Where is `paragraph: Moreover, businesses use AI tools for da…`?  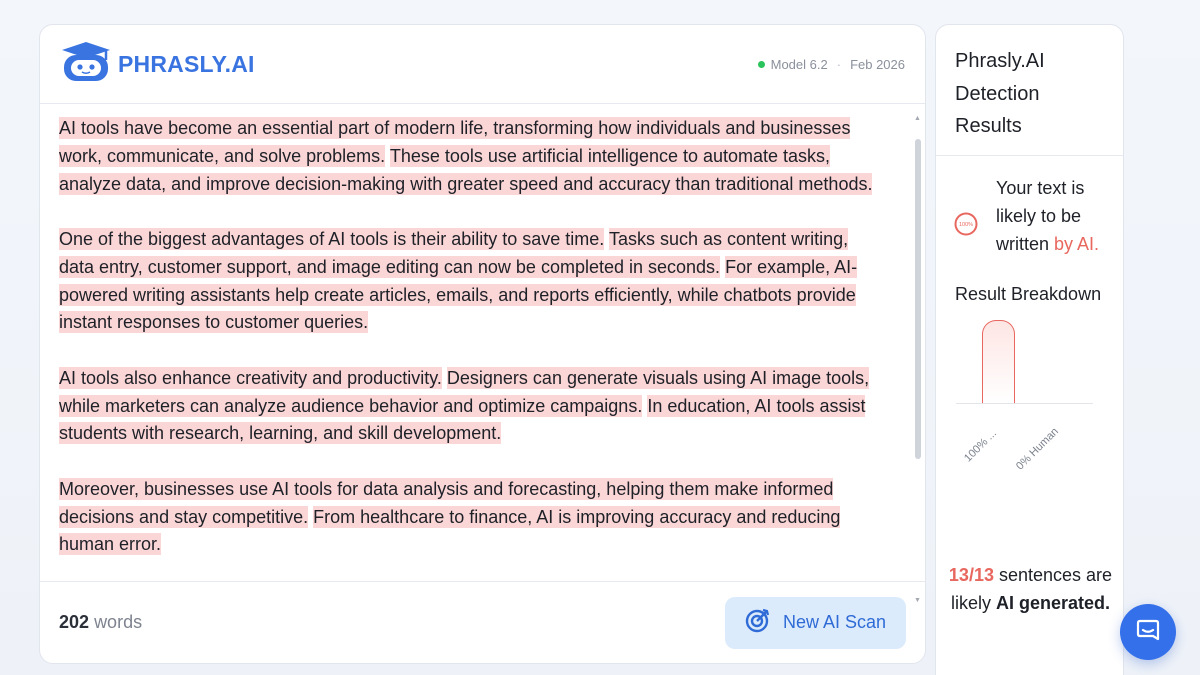 paragraph: Moreover, businesses use AI tools for da… is located at coordinates (472, 517).